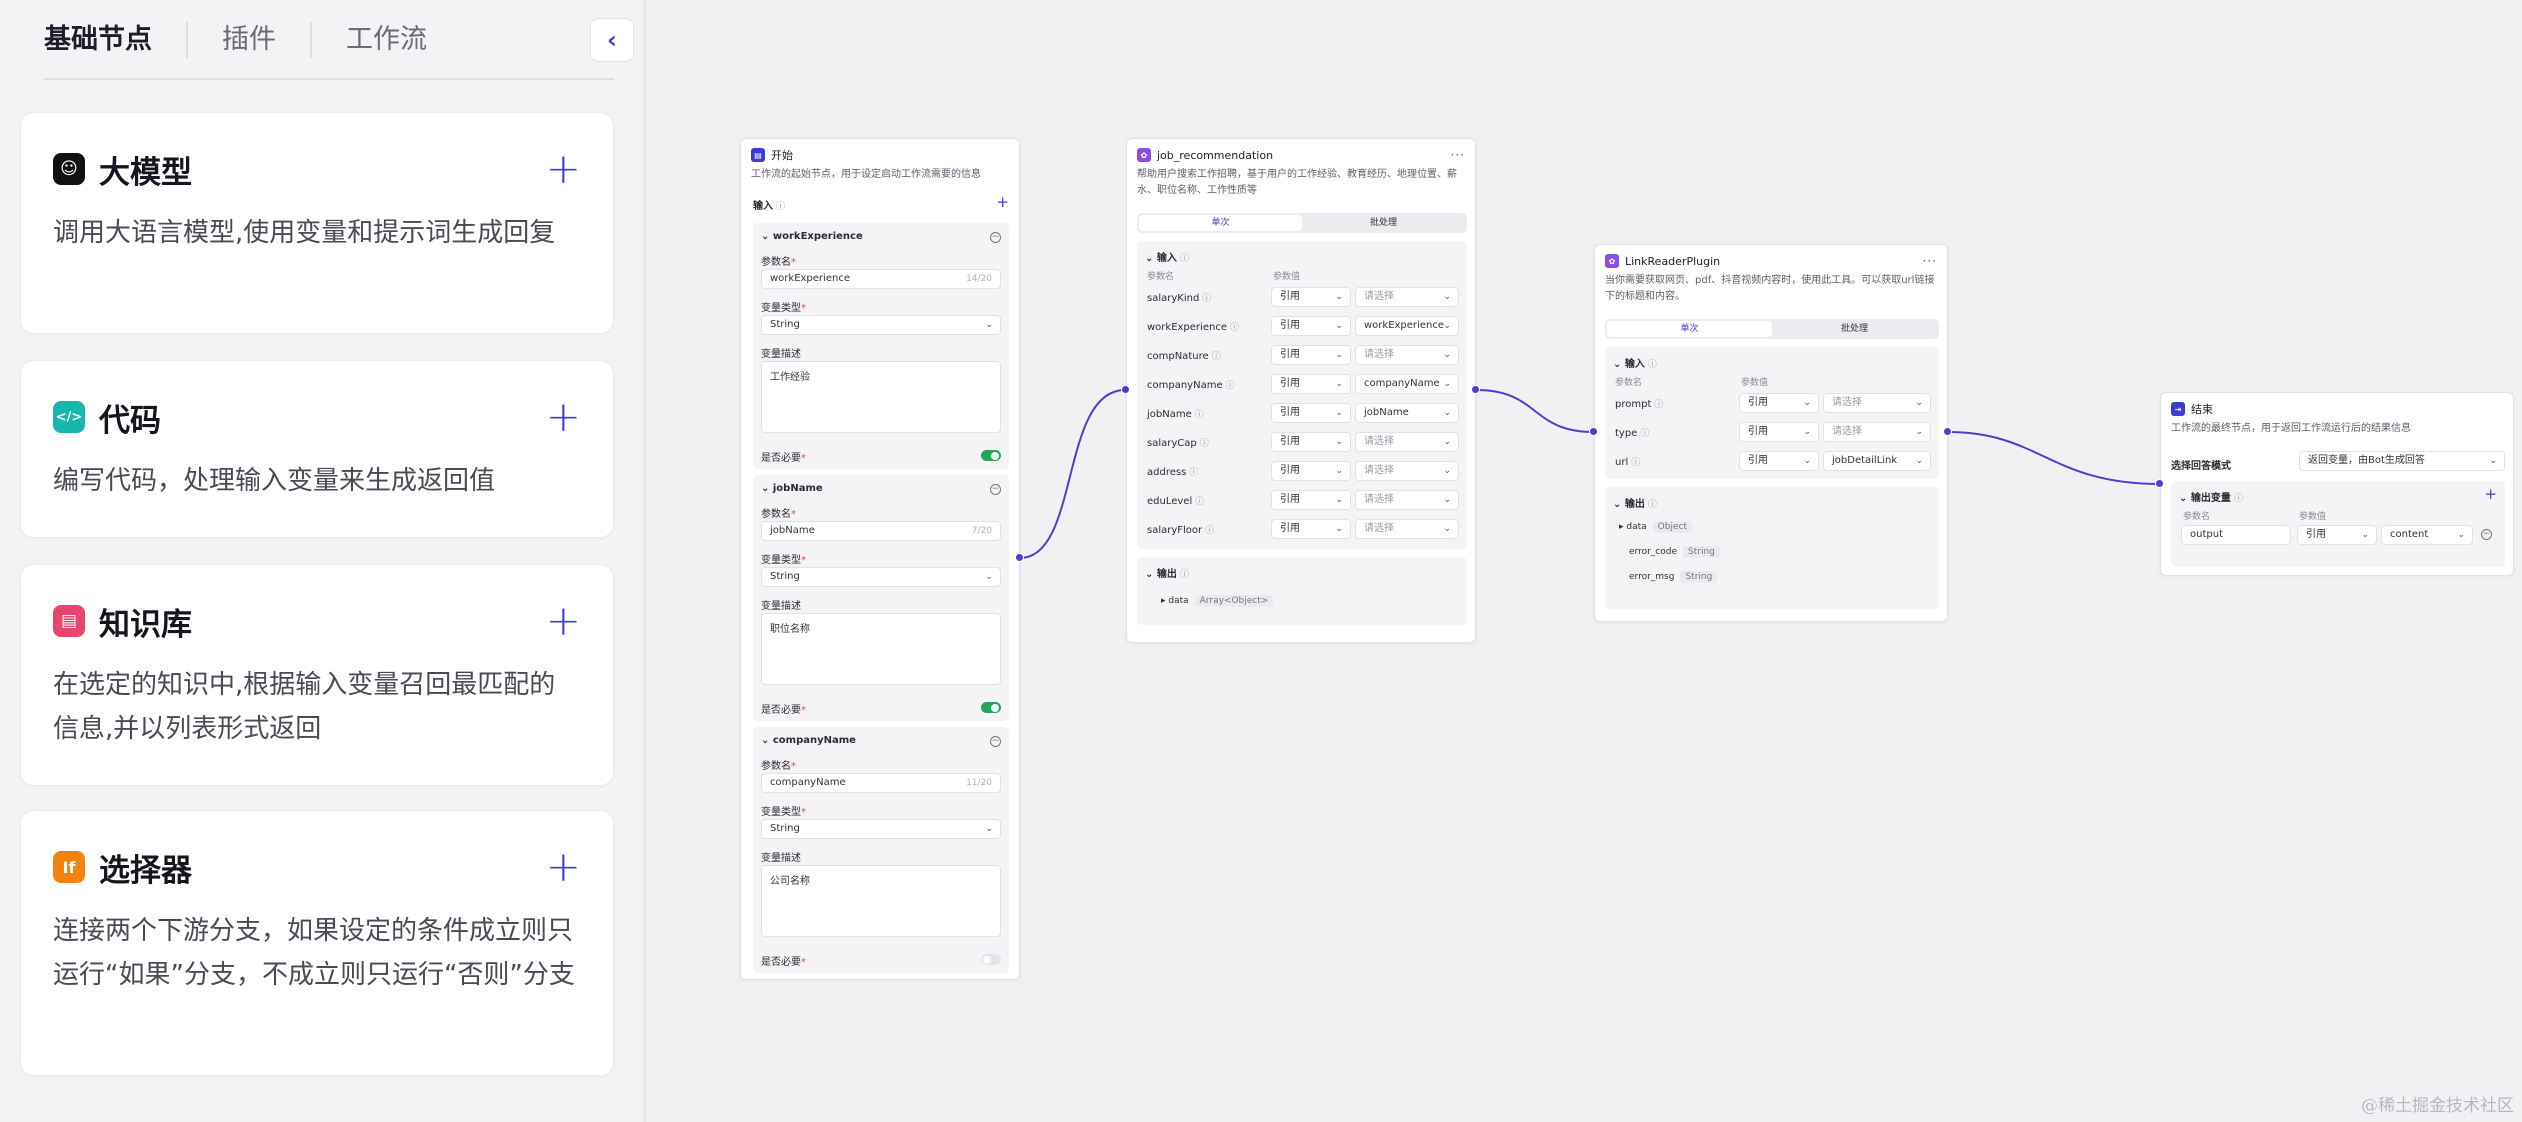  What do you see at coordinates (1674, 552) in the screenshot?
I see `output-row-error-code: error_code String` at bounding box center [1674, 552].